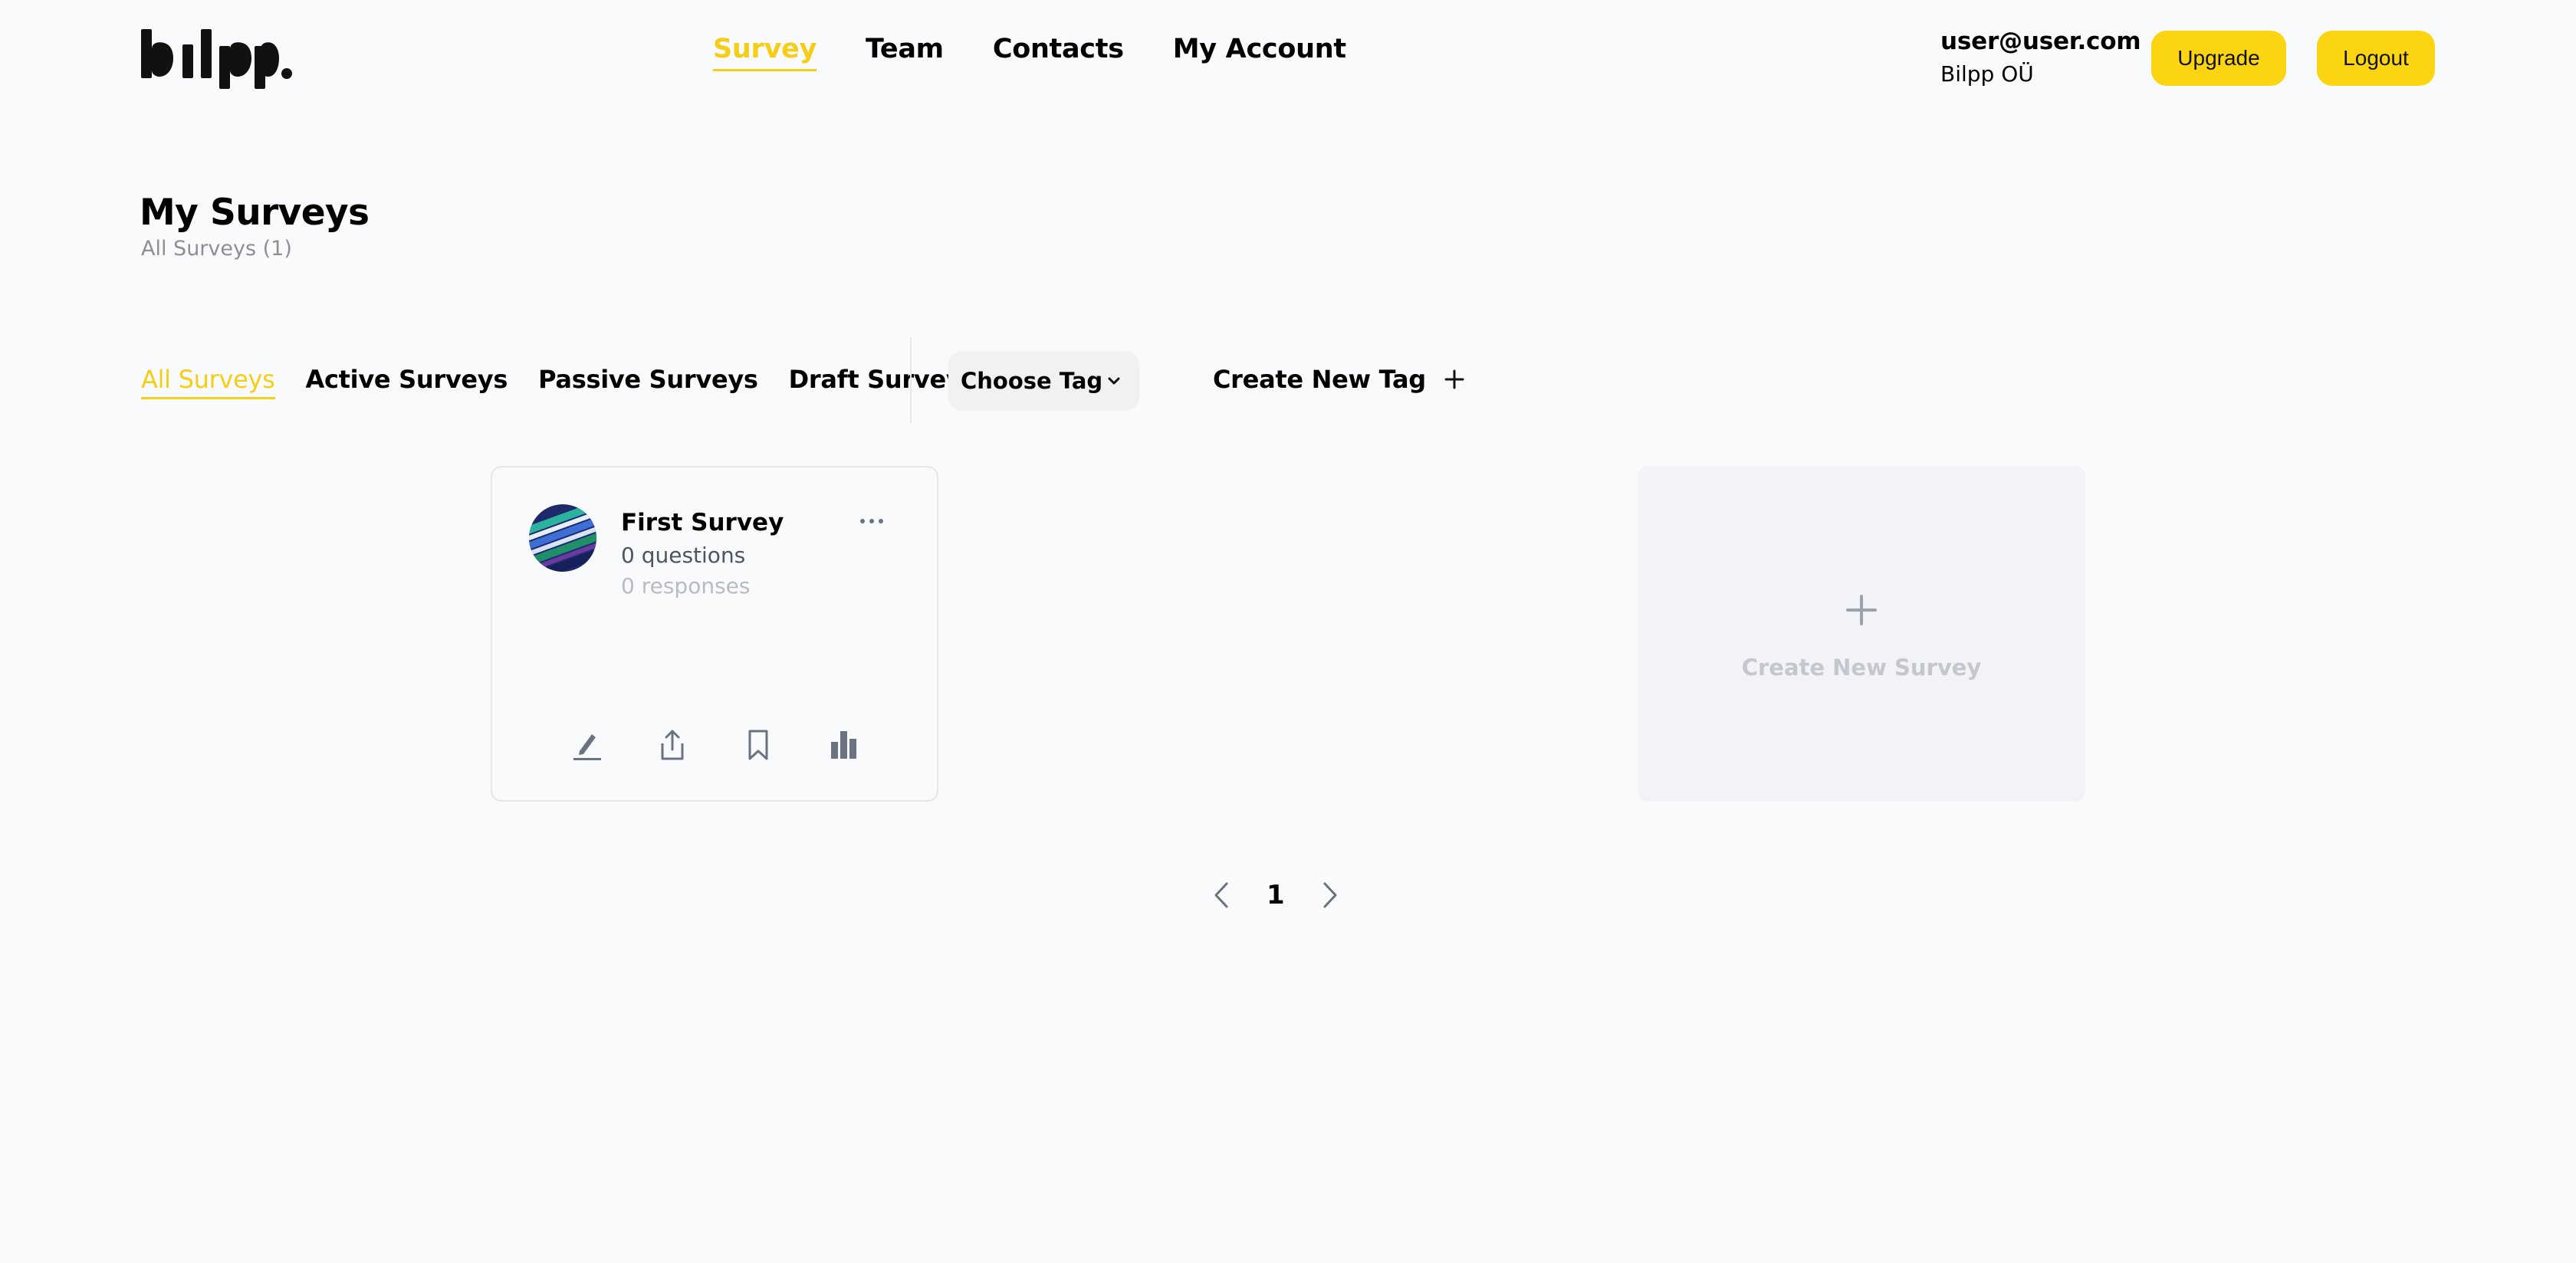  What do you see at coordinates (1330, 895) in the screenshot?
I see `chevron-right-icon` at bounding box center [1330, 895].